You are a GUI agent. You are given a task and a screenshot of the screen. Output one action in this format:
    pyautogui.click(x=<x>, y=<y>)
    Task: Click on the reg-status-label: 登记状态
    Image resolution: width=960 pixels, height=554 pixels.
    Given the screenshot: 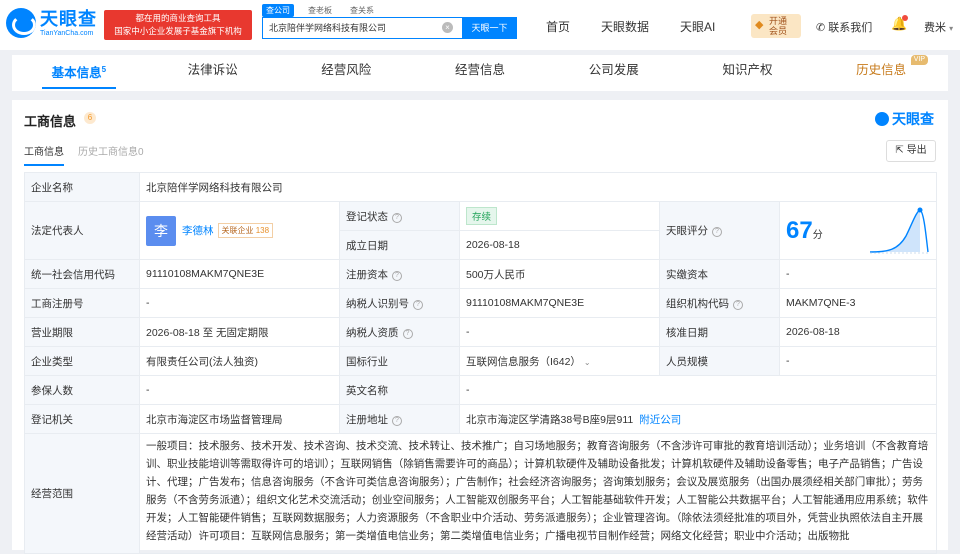 What is the action you would take?
    pyautogui.click(x=367, y=216)
    